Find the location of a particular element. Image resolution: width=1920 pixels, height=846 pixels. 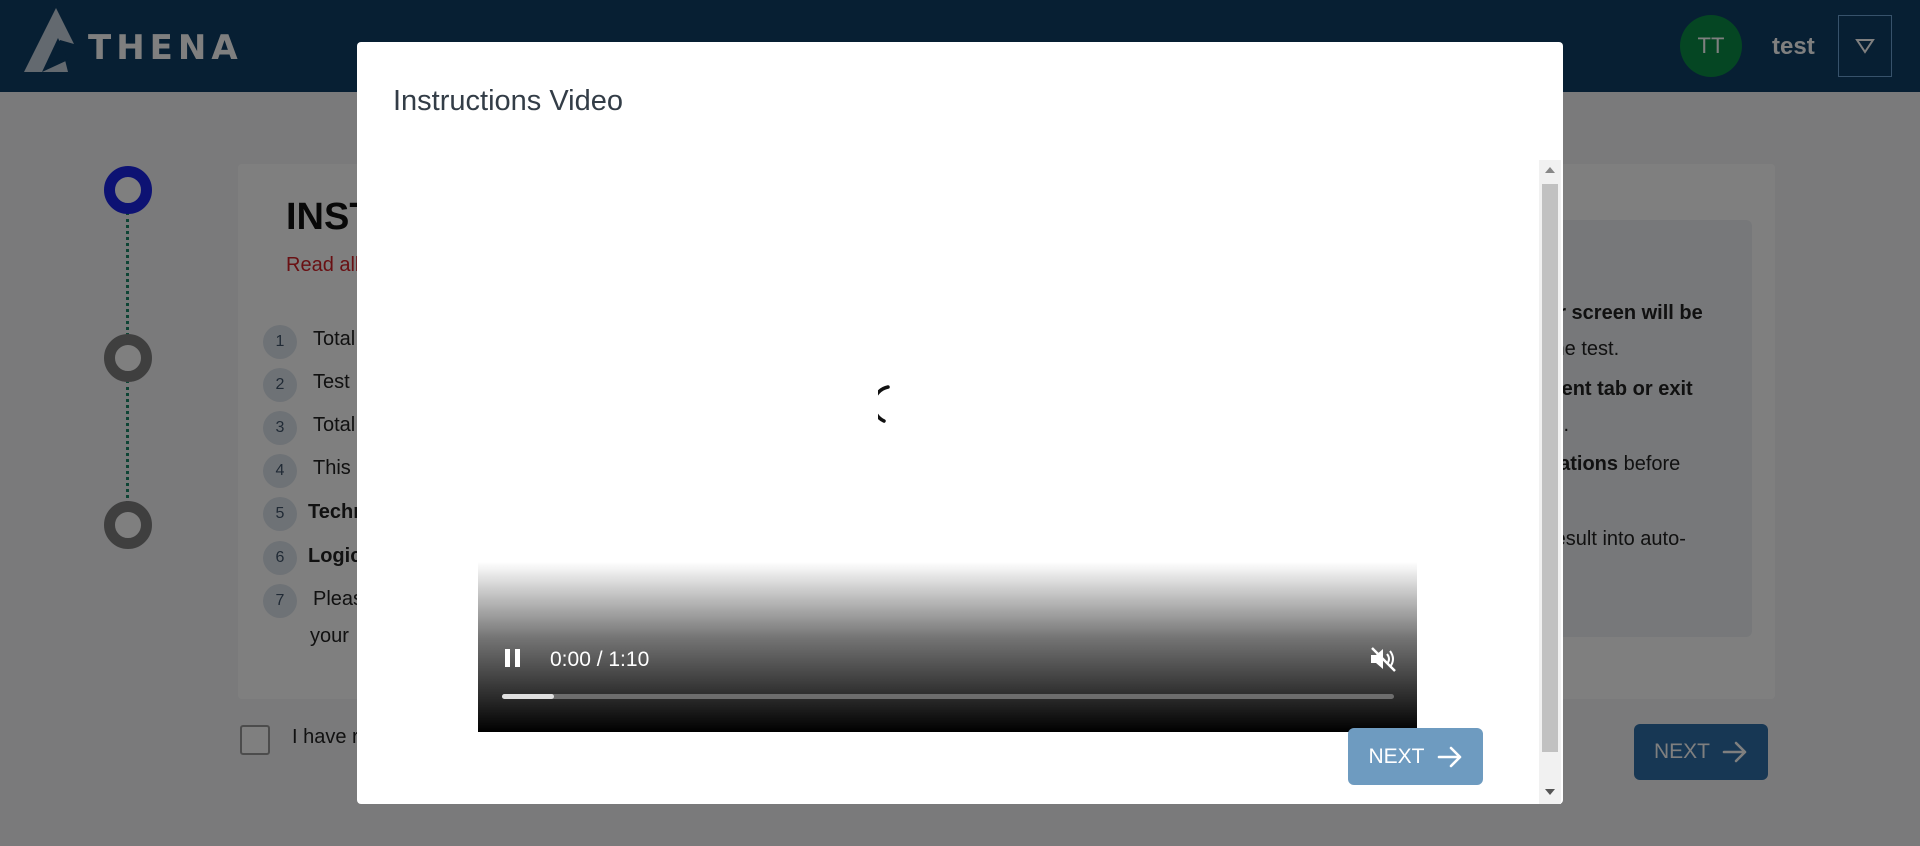

video-controls: 0:00 / 1:10 is located at coordinates (947, 647).